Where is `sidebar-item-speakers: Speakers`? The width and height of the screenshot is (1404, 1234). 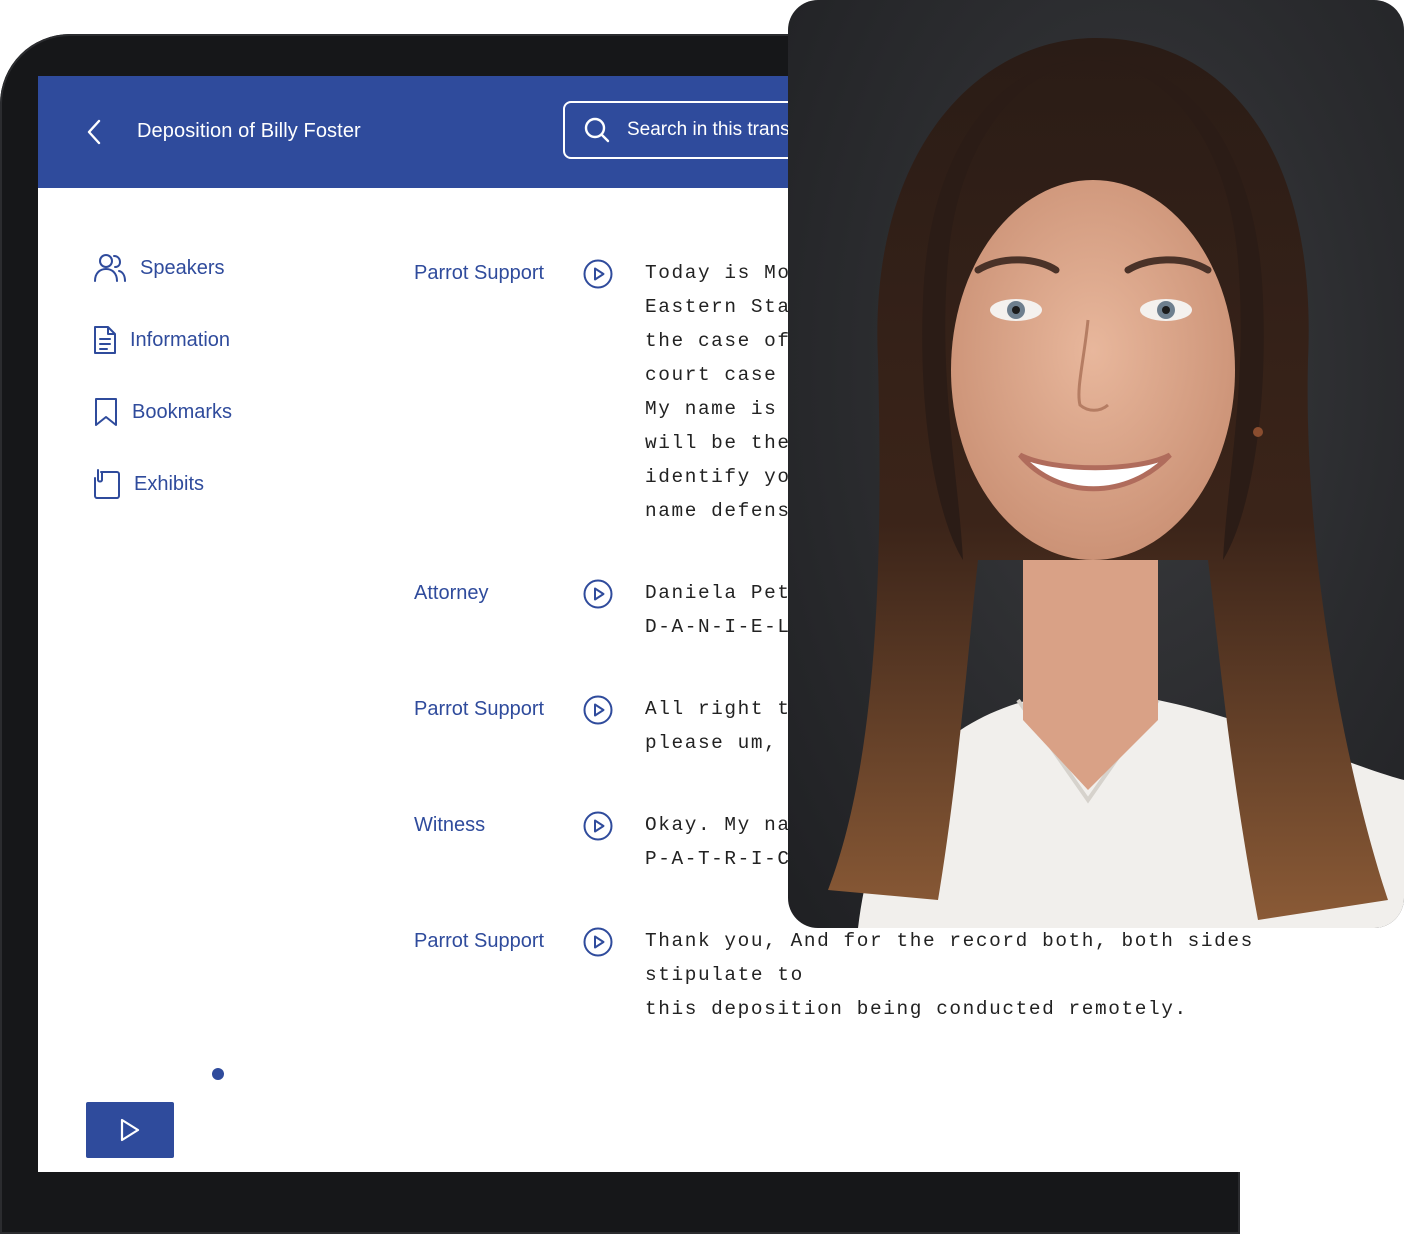 sidebar-item-speakers: Speakers is located at coordinates (158, 268).